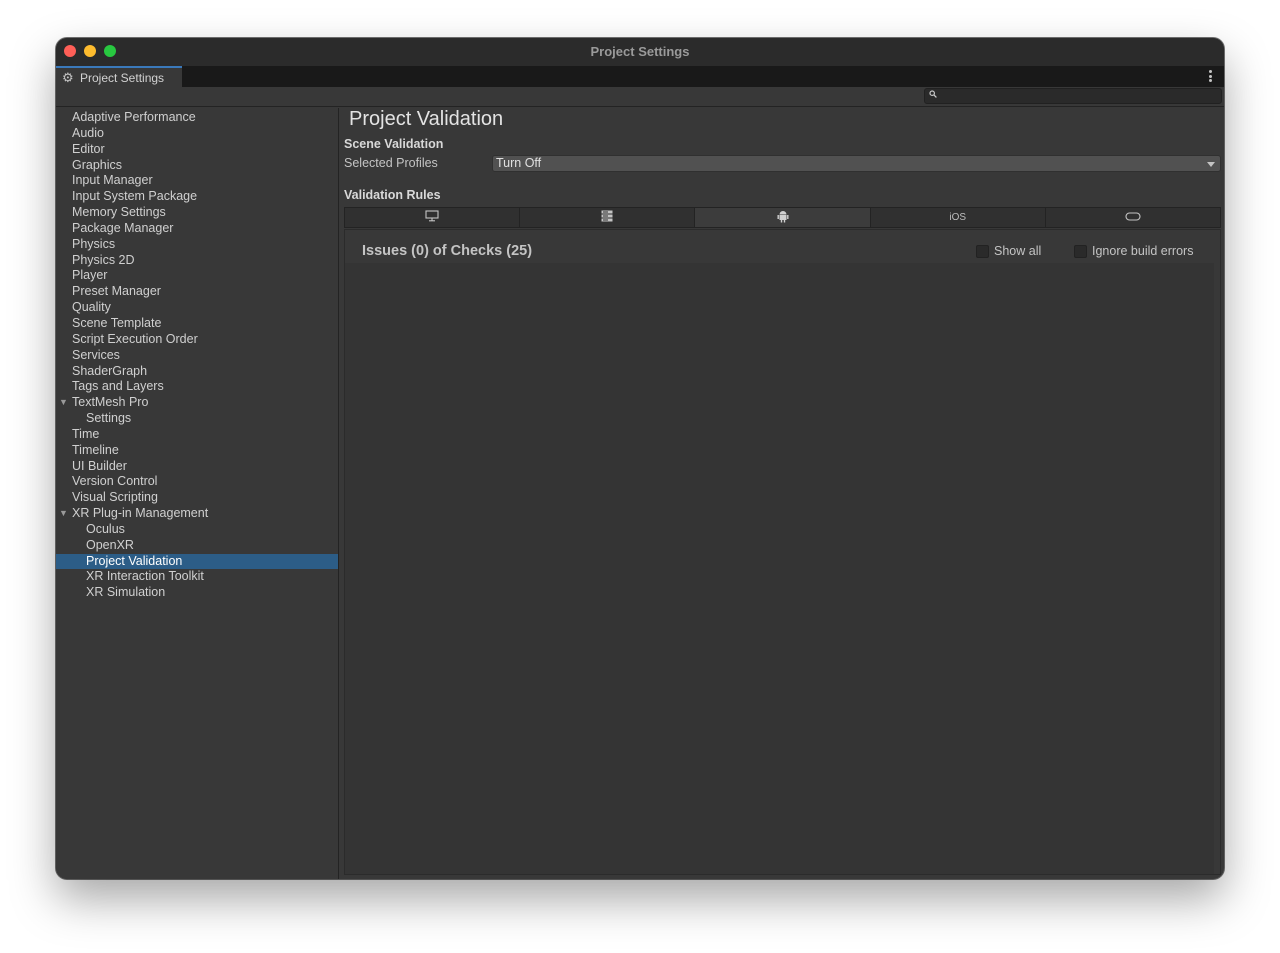  I want to click on sidebar-item-player: Player, so click(197, 276).